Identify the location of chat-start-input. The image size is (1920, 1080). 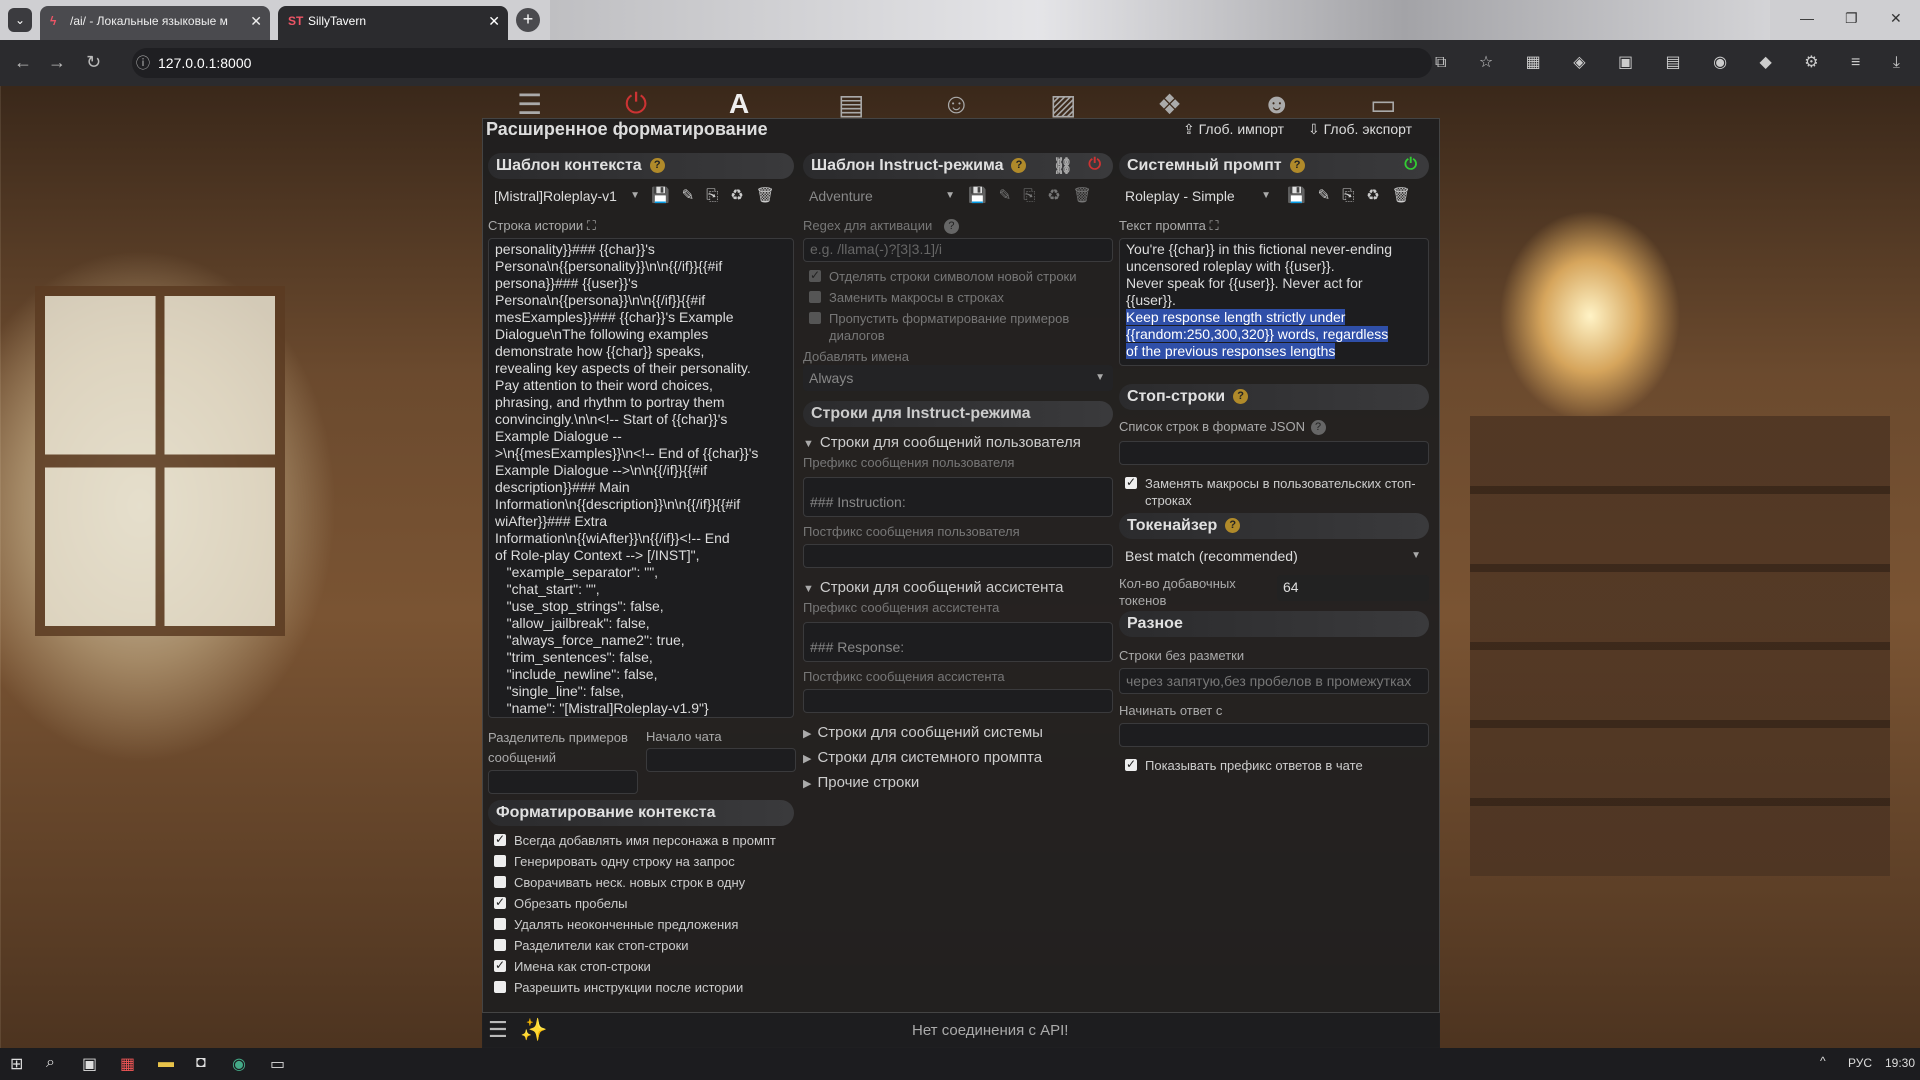
(721, 760).